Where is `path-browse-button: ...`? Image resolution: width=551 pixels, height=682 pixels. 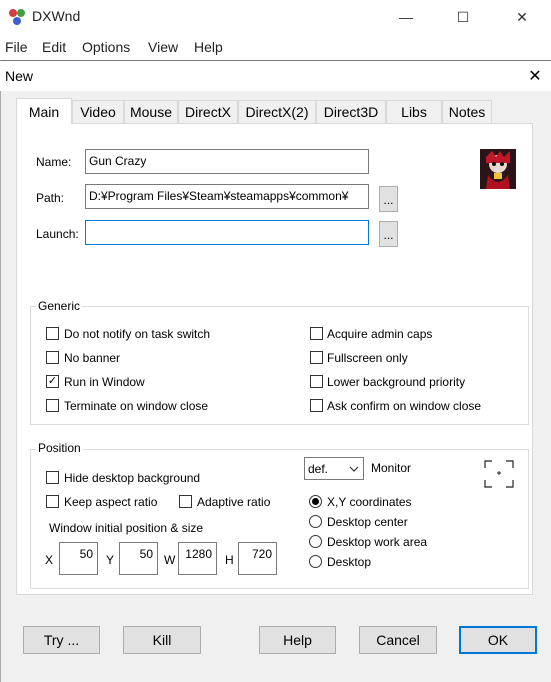 path-browse-button: ... is located at coordinates (388, 199).